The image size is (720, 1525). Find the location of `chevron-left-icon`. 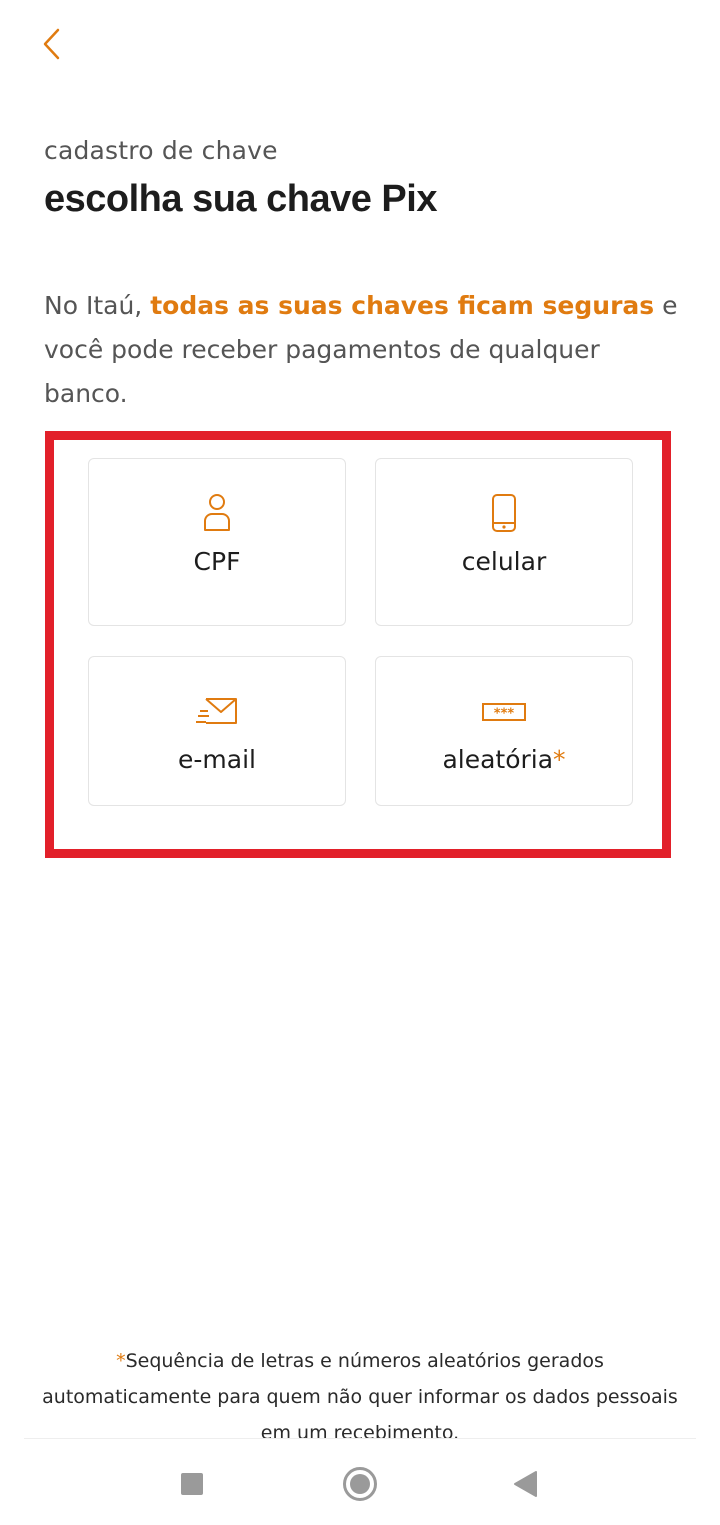

chevron-left-icon is located at coordinates (51, 44).